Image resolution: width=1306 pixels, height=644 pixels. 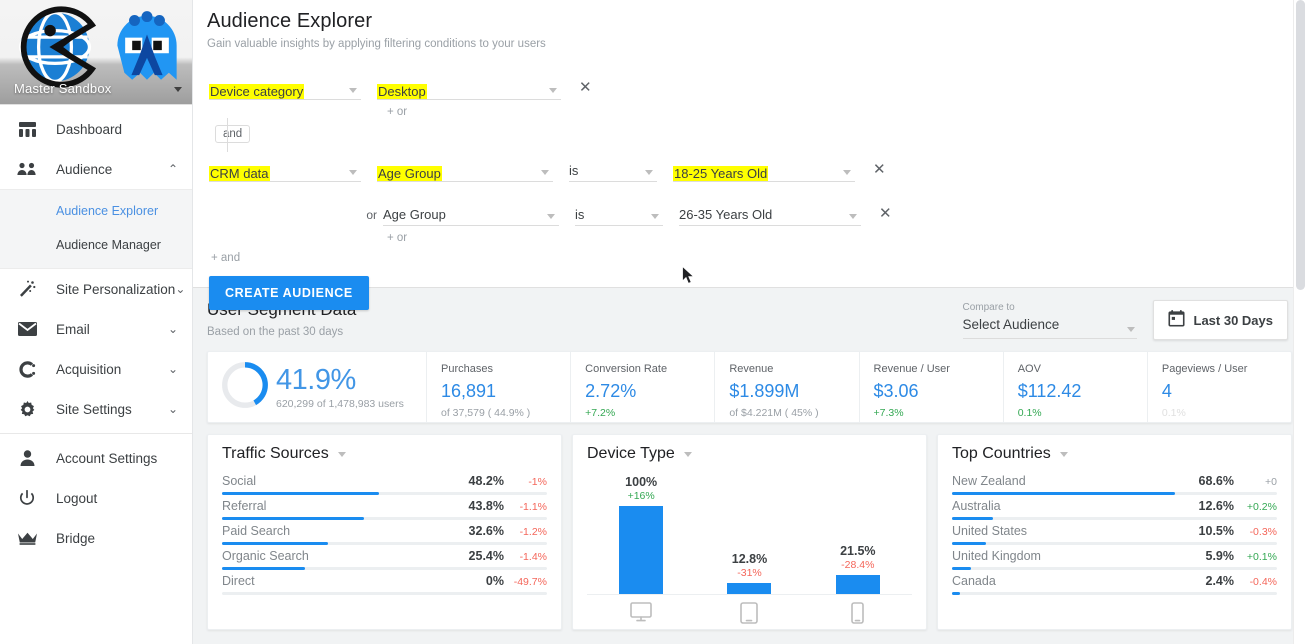 I want to click on donut-percent: 41.9%, so click(x=316, y=379).